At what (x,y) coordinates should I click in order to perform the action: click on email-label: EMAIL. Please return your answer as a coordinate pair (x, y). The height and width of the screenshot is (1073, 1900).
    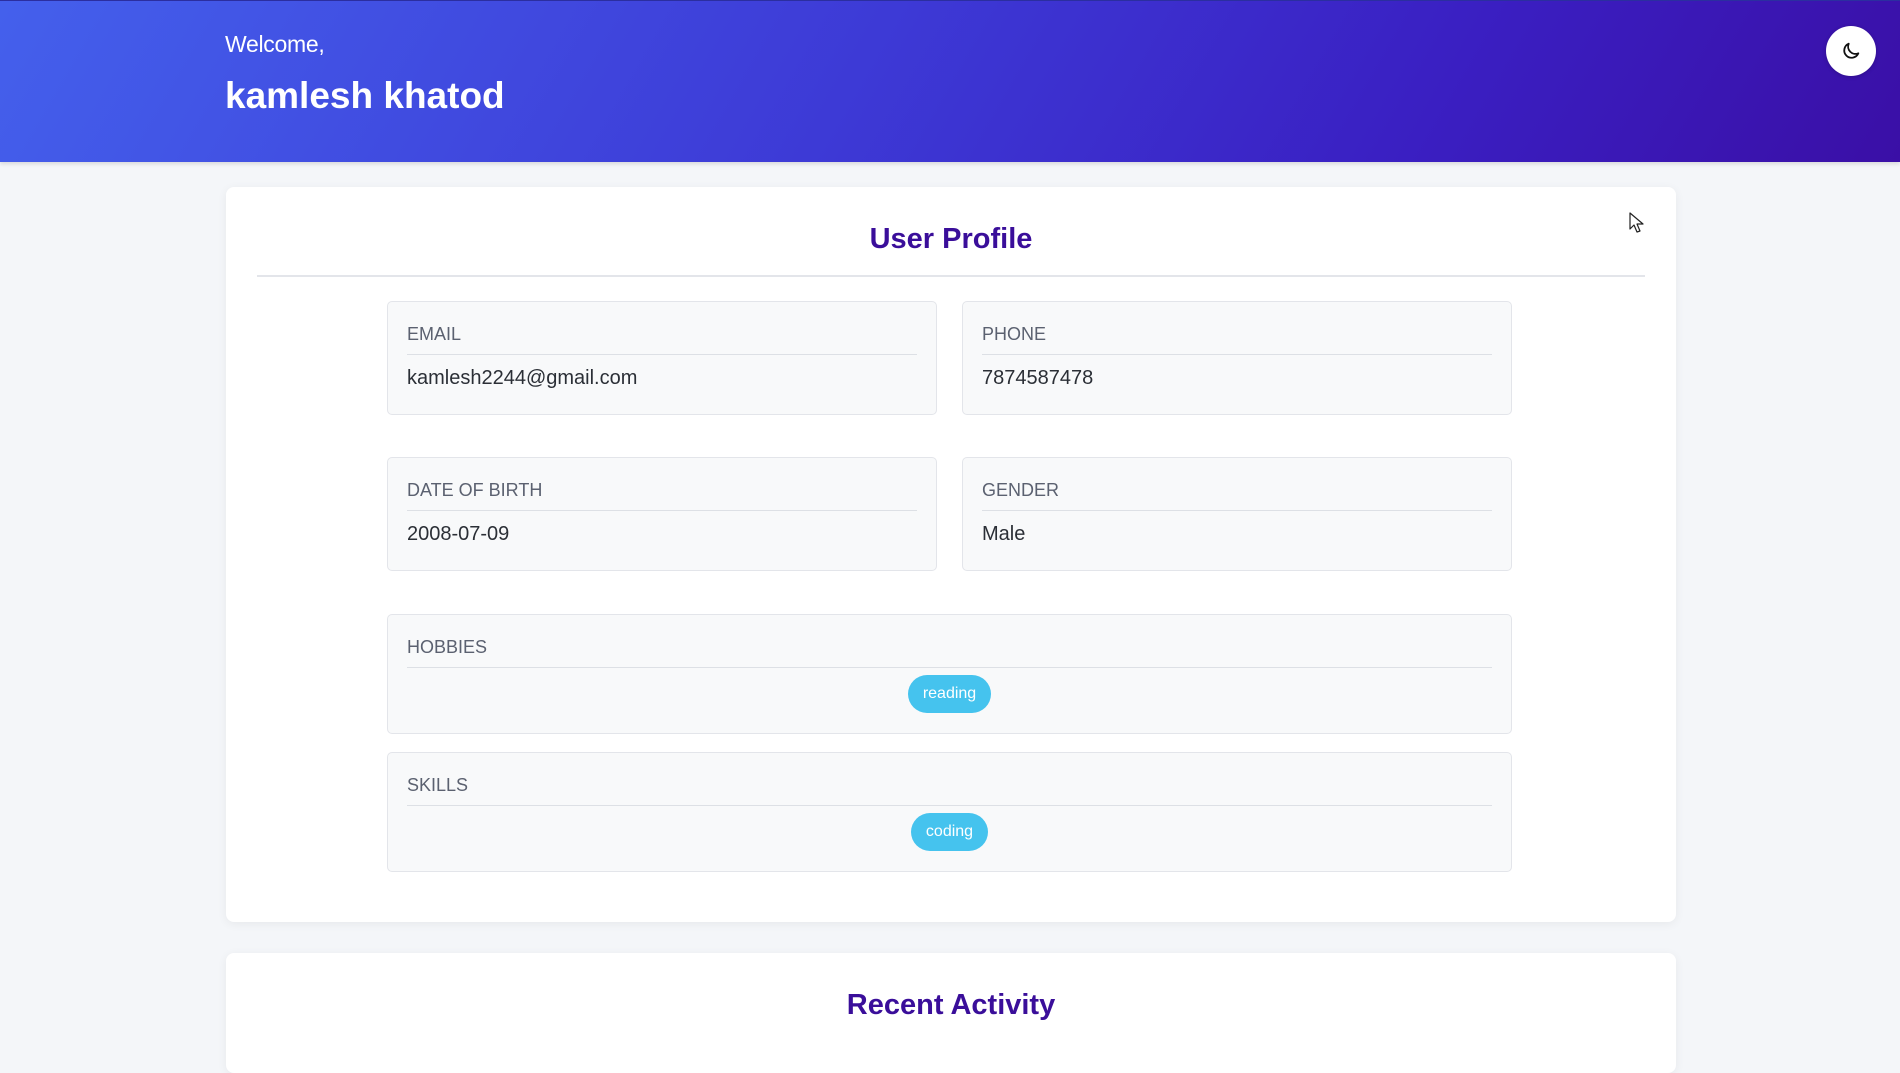
    Looking at the image, I should click on (434, 334).